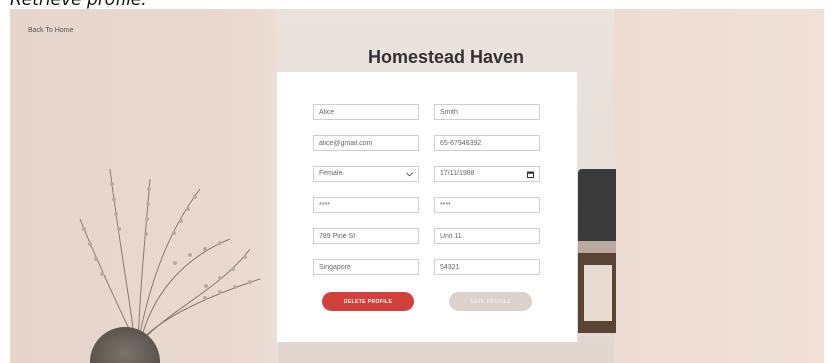 The width and height of the screenshot is (834, 363). I want to click on sofa-base-image, so click(597, 247).